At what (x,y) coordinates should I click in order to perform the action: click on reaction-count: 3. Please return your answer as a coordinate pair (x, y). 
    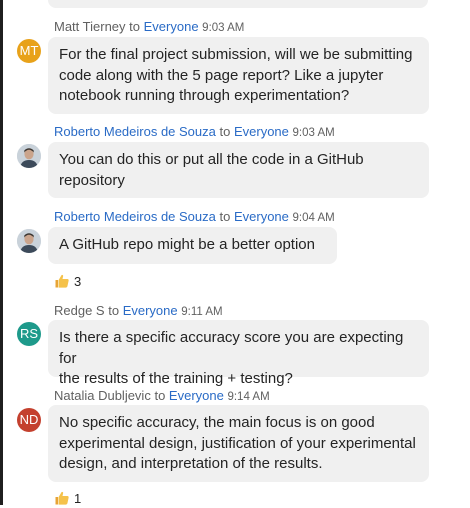
    Looking at the image, I should click on (78, 281).